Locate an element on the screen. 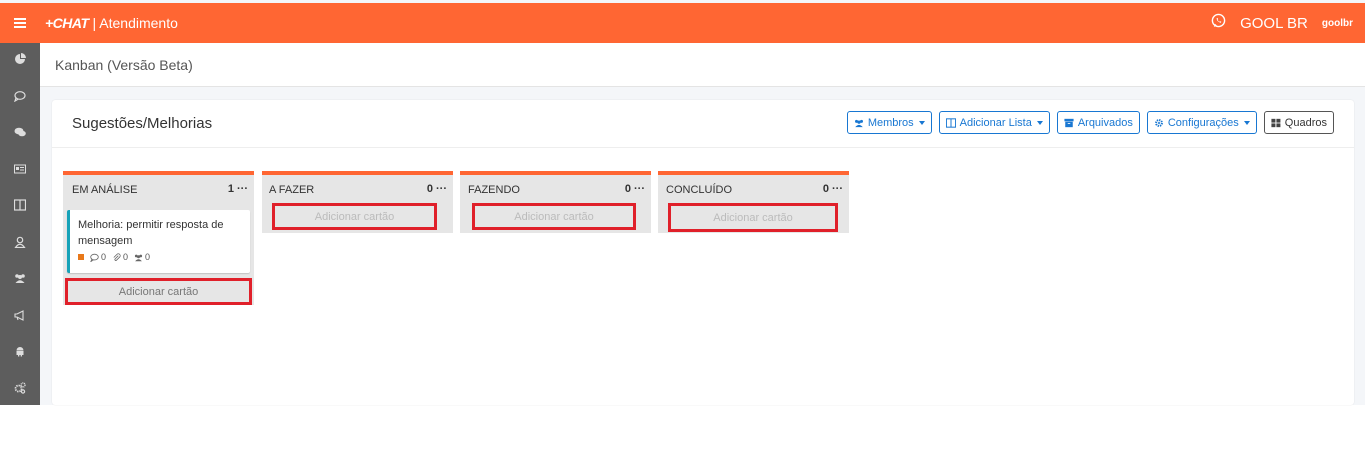 This screenshot has height=460, width=1365. brand: +CHAT | Atendimento is located at coordinates (111, 23).